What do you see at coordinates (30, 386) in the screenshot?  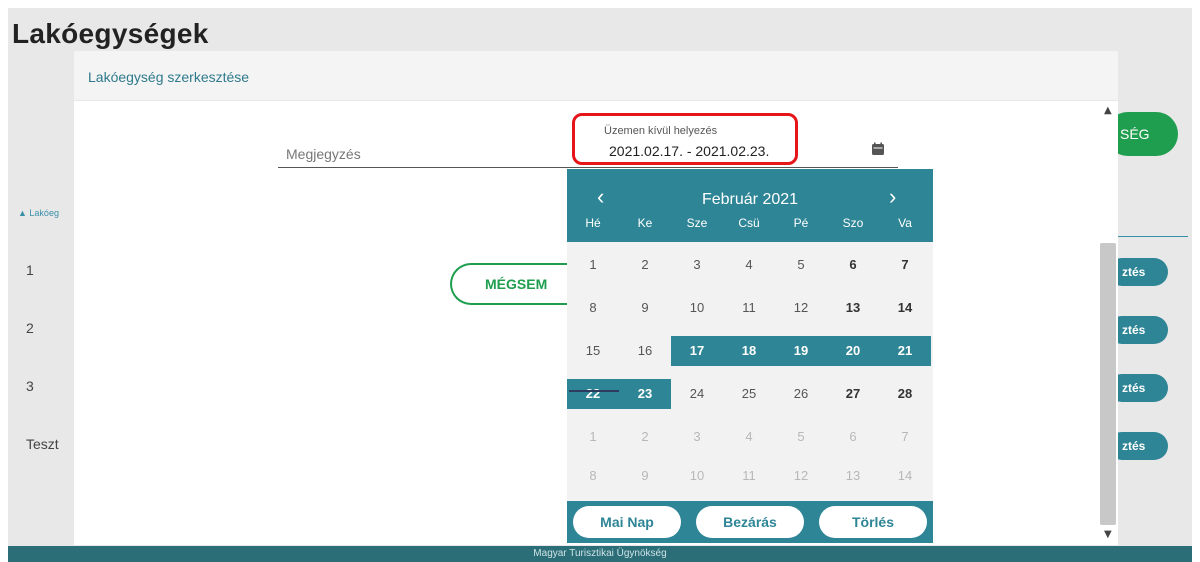 I see `table-row-id: 3` at bounding box center [30, 386].